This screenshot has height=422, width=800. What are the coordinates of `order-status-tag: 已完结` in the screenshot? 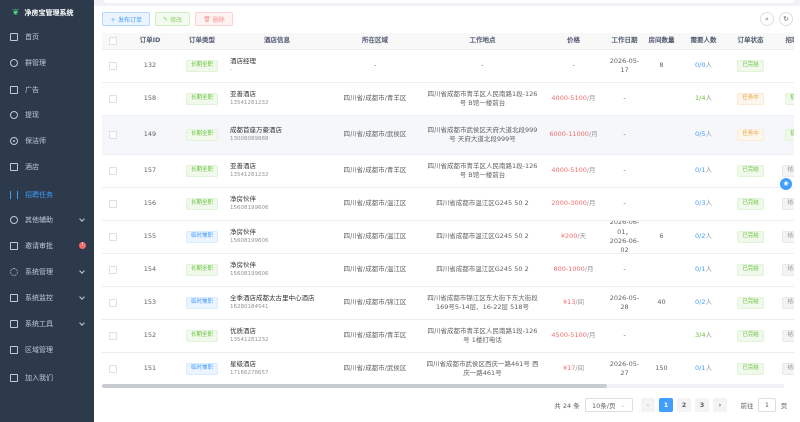 It's located at (750, 171).